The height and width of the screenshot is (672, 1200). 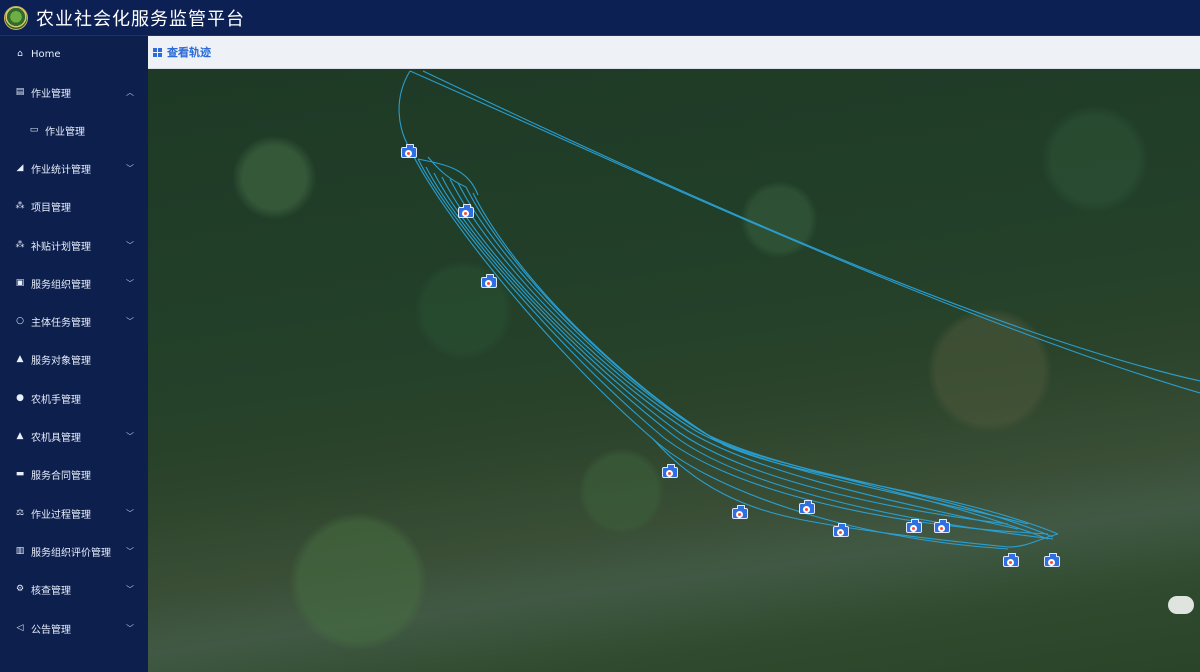 I want to click on map-control-button, so click(x=1181, y=605).